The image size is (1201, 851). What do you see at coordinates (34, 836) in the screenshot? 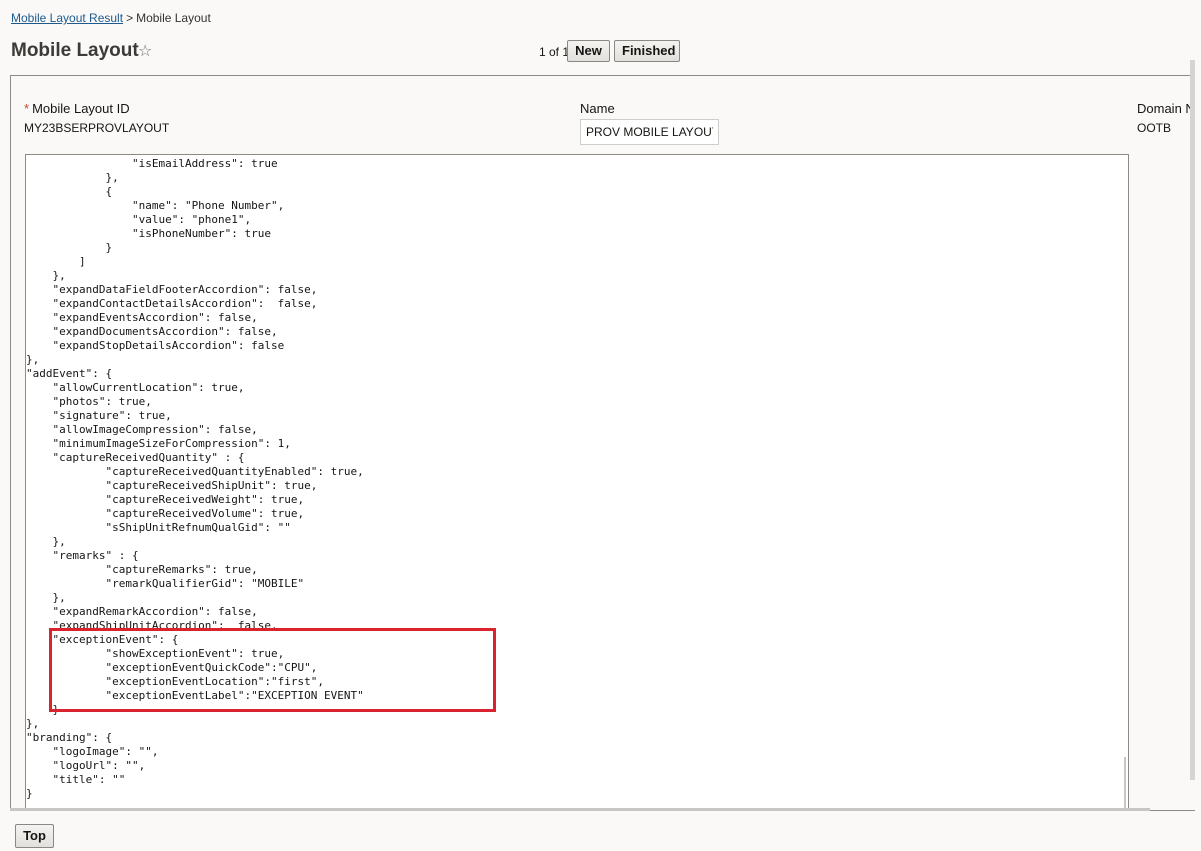
I see `top-button: Top` at bounding box center [34, 836].